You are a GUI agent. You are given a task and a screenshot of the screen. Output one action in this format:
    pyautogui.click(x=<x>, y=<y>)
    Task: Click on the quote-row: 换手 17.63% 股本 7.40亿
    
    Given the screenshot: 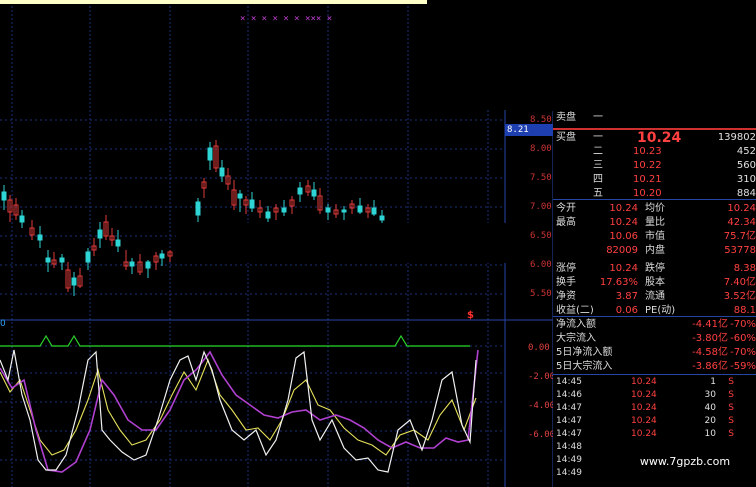 What is the action you would take?
    pyautogui.click(x=654, y=283)
    